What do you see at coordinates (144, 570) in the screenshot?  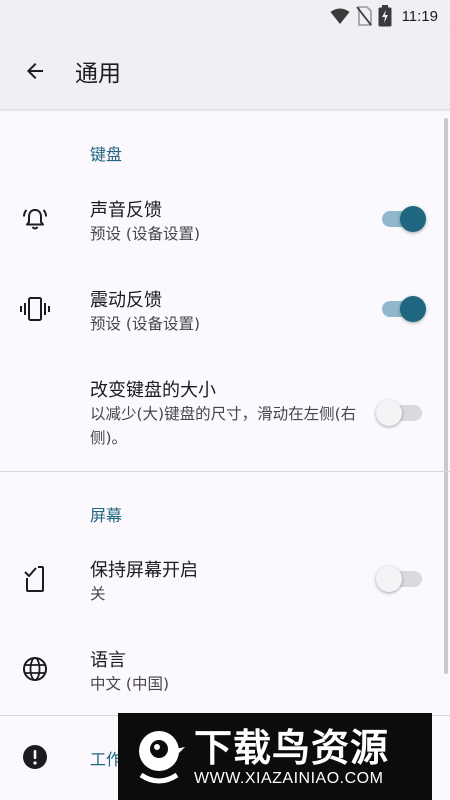 I see `keep-screen-on-title: 保持屏幕开启` at bounding box center [144, 570].